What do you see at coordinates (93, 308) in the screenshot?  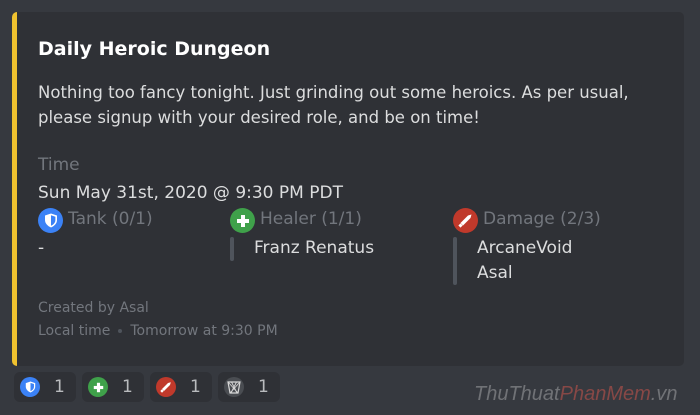 I see `created-by-text: Created by Asal` at bounding box center [93, 308].